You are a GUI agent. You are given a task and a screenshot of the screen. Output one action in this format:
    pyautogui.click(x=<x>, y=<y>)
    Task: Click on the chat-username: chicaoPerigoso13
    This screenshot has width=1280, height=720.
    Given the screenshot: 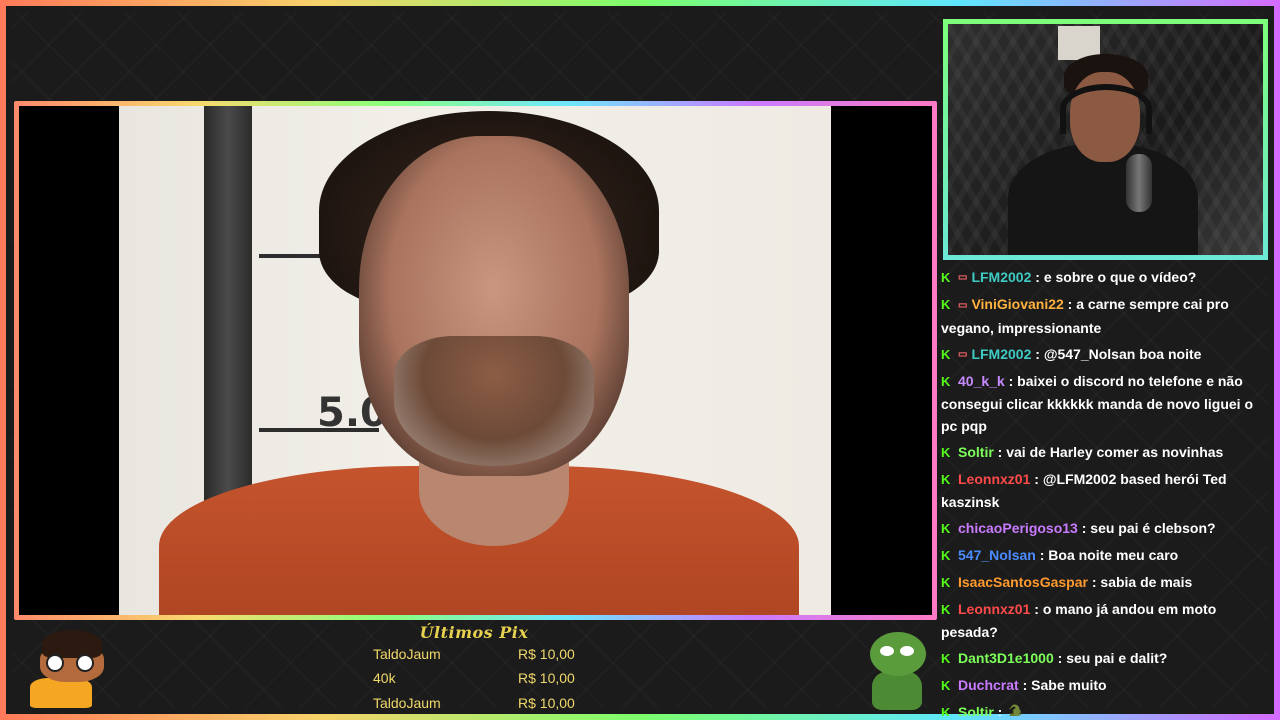 What is the action you would take?
    pyautogui.click(x=1018, y=528)
    